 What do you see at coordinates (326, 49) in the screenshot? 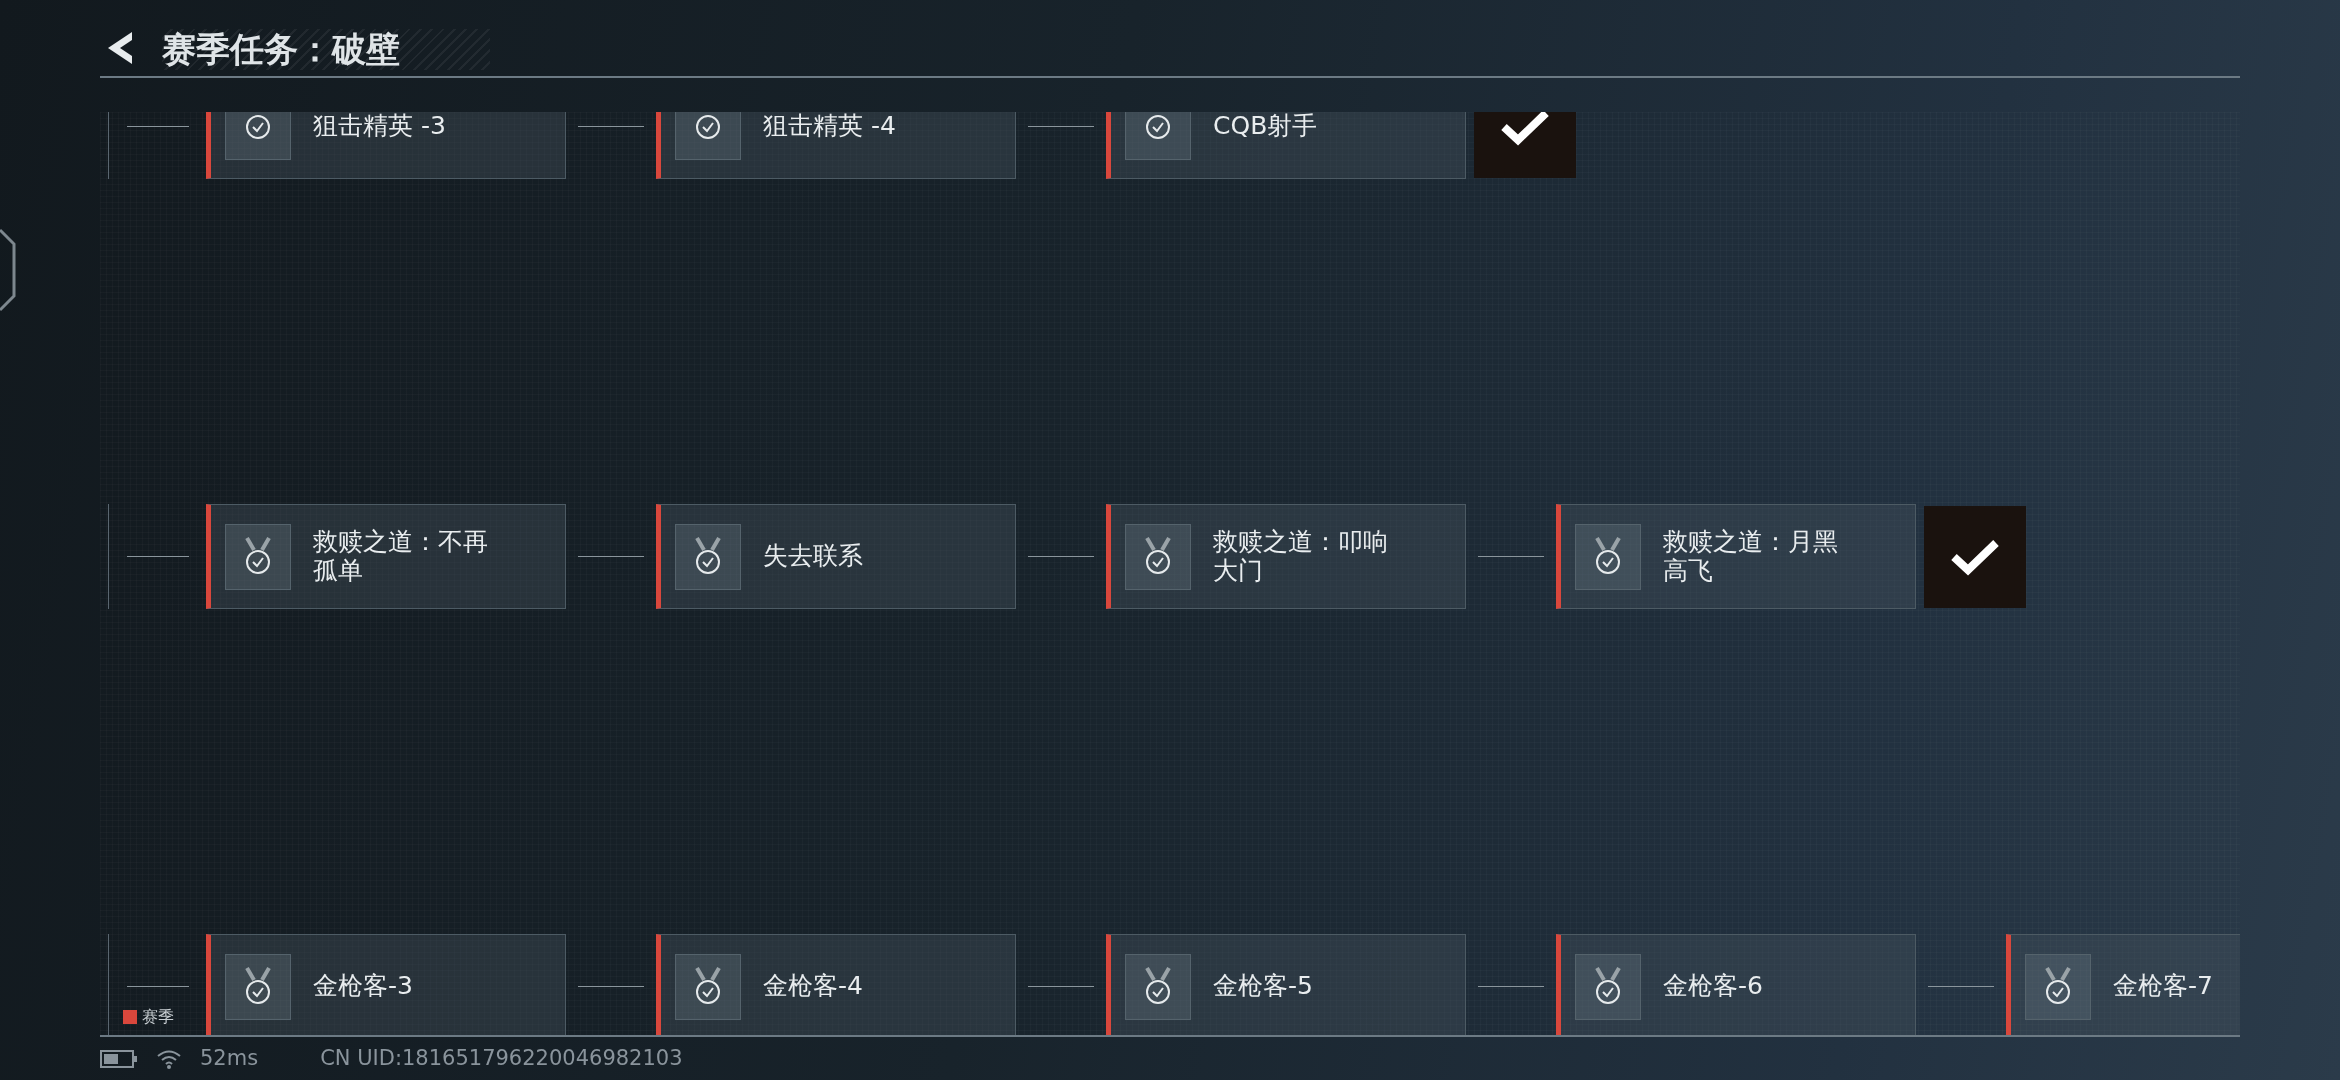
I see `page-title: 赛季任务：破壁` at bounding box center [326, 49].